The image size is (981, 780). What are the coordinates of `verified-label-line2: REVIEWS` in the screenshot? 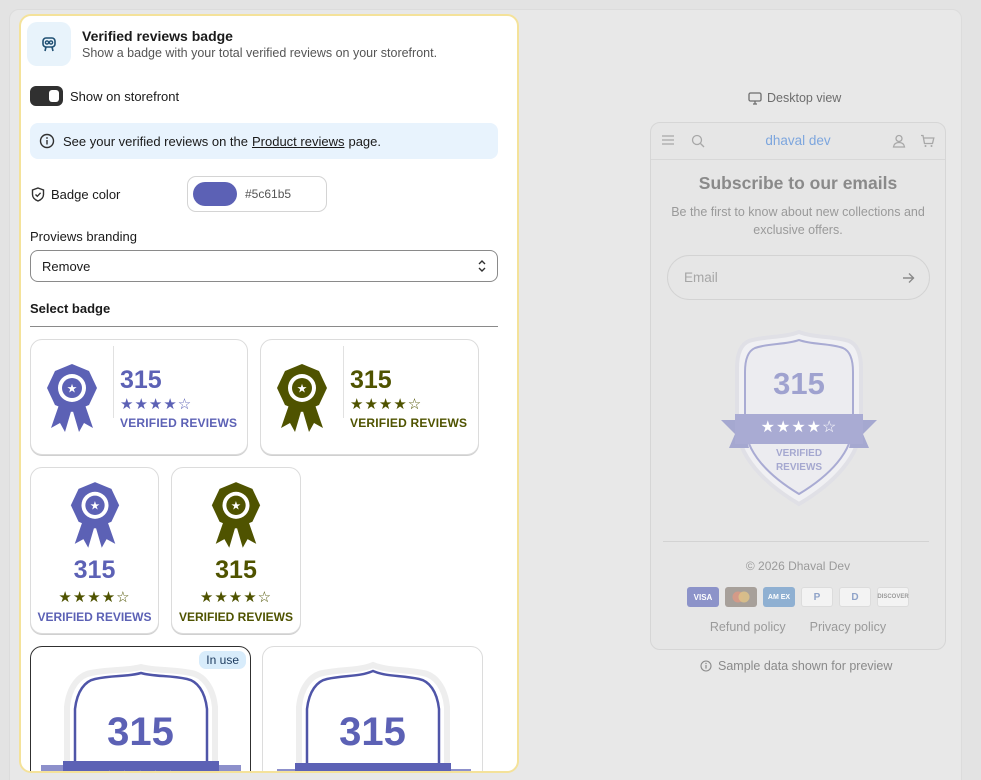 It's located at (799, 467).